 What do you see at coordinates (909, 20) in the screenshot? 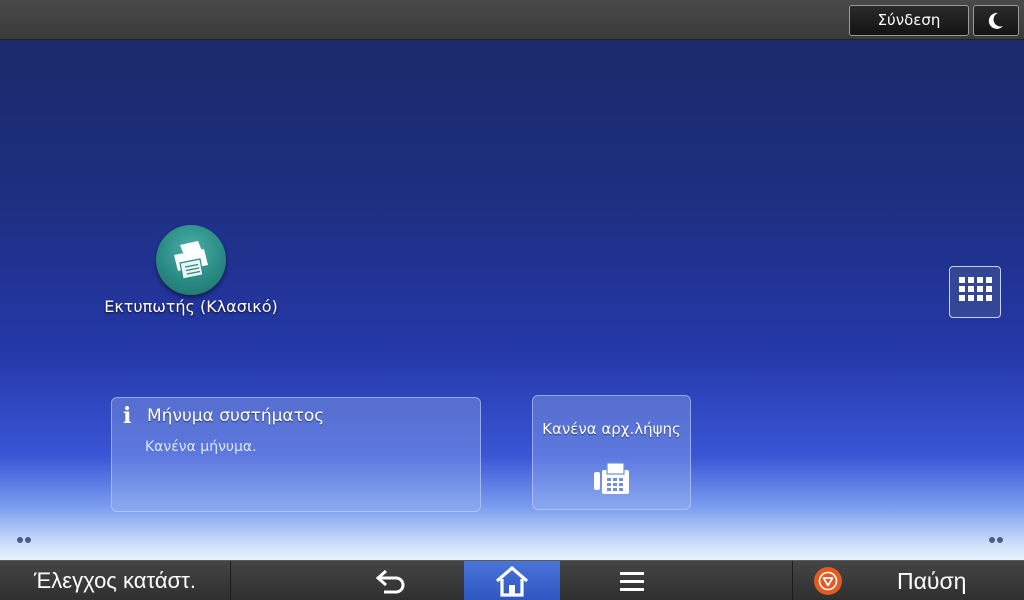
I see `login-button: Σύνδεση` at bounding box center [909, 20].